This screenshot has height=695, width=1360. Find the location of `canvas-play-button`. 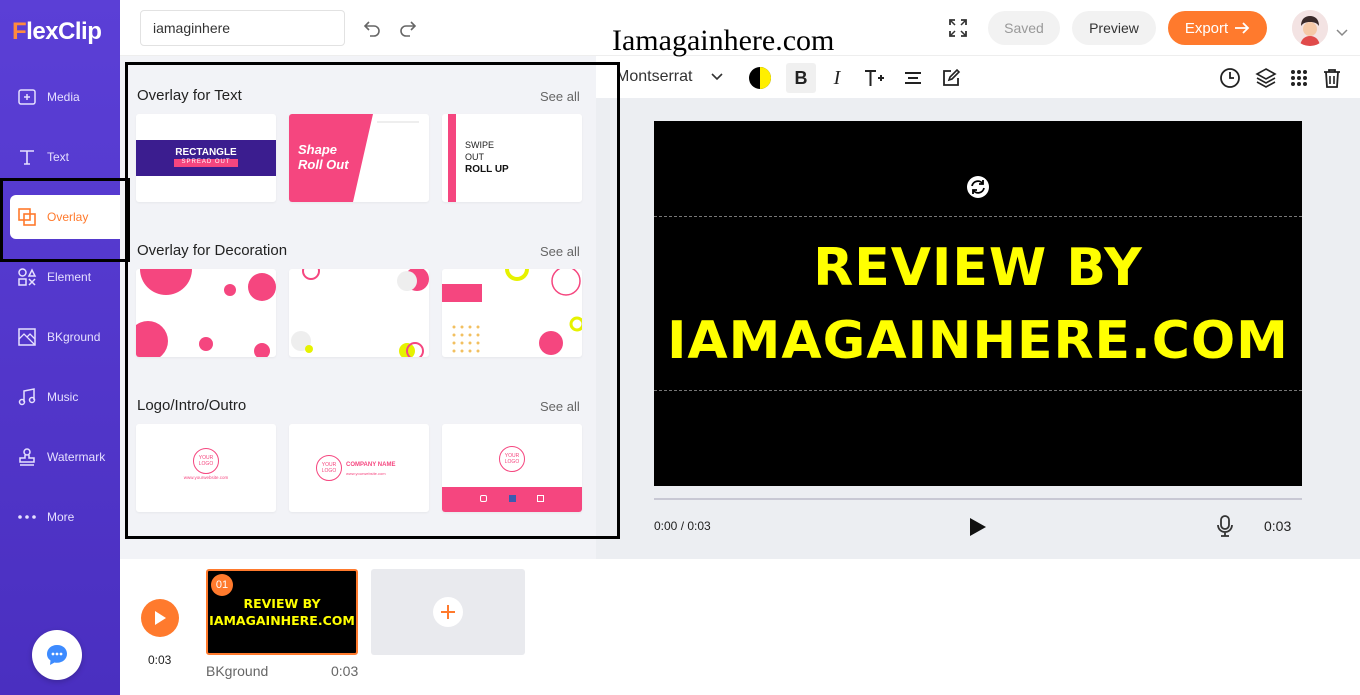

canvas-play-button is located at coordinates (978, 529).